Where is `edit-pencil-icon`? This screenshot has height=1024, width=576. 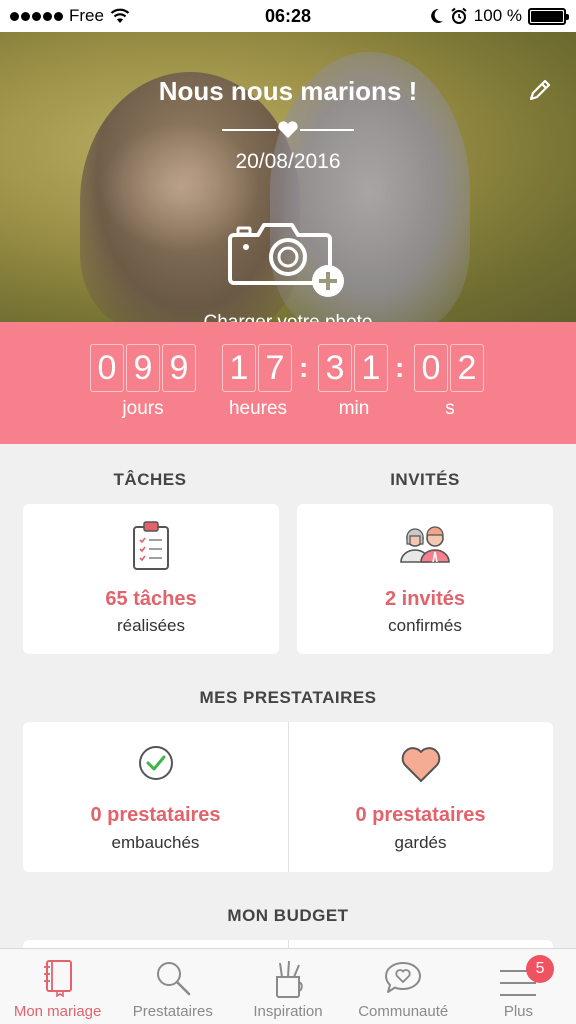
edit-pencil-icon is located at coordinates (540, 90).